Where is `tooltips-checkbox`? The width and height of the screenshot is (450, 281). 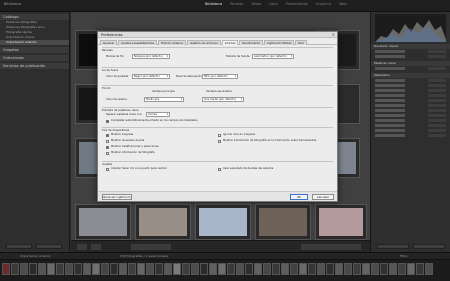 tooltips-checkbox is located at coordinates (219, 141).